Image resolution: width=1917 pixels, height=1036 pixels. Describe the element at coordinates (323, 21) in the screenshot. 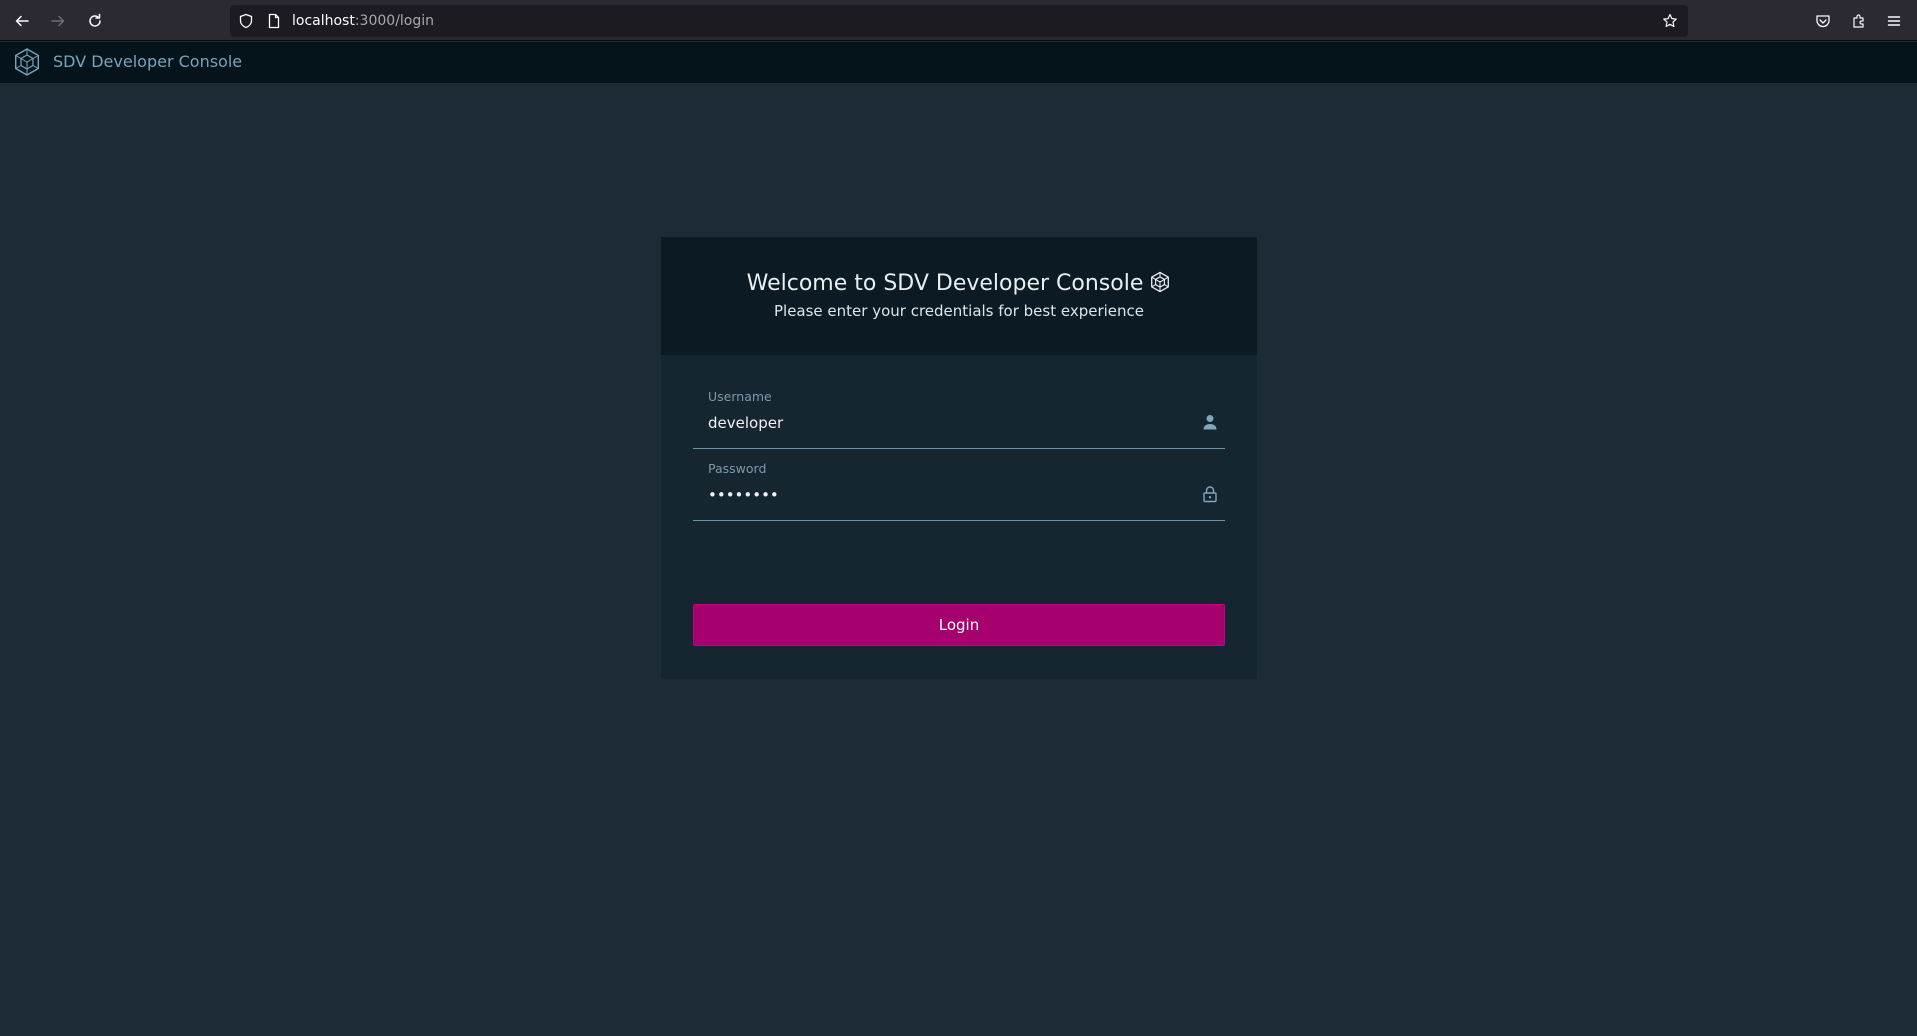

I see `url-host: localhost` at that location.